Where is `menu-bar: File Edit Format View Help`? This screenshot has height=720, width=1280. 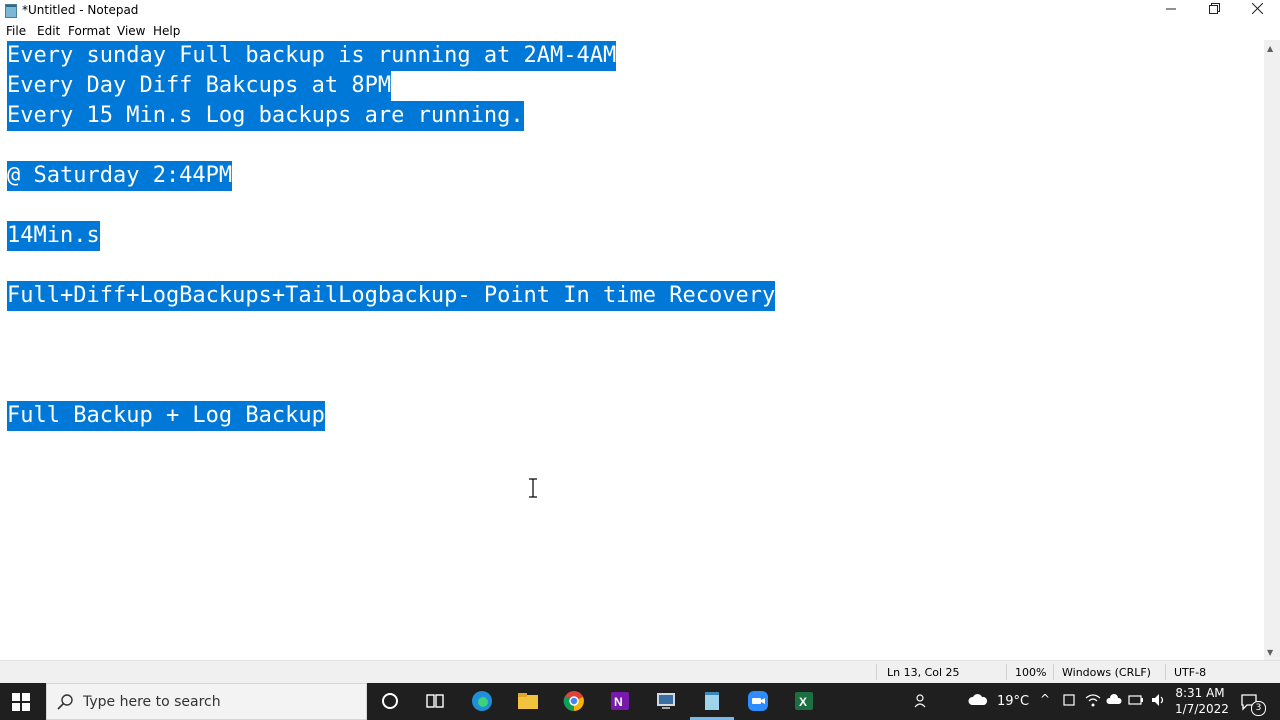
menu-bar: File Edit Format View Help is located at coordinates (640, 30).